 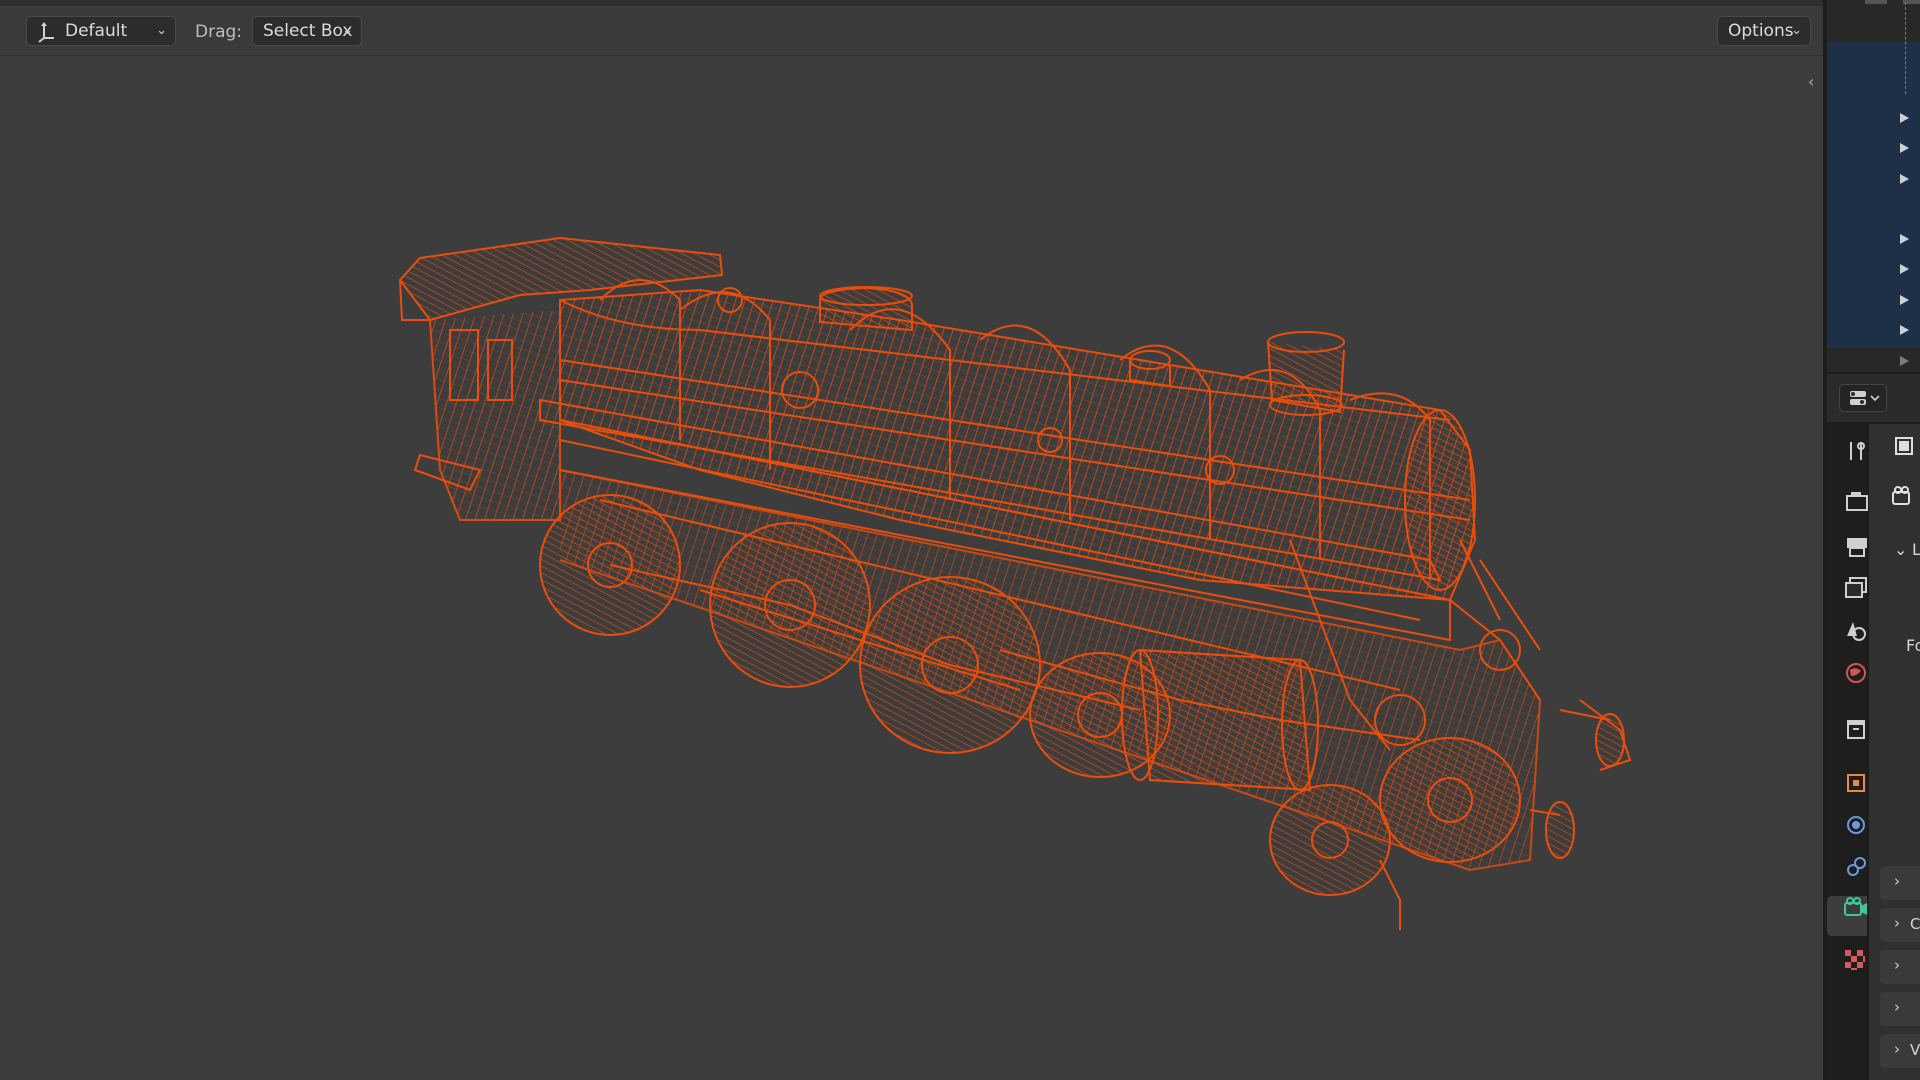 I want to click on field-label-fragment: Fo, so click(x=1913, y=645).